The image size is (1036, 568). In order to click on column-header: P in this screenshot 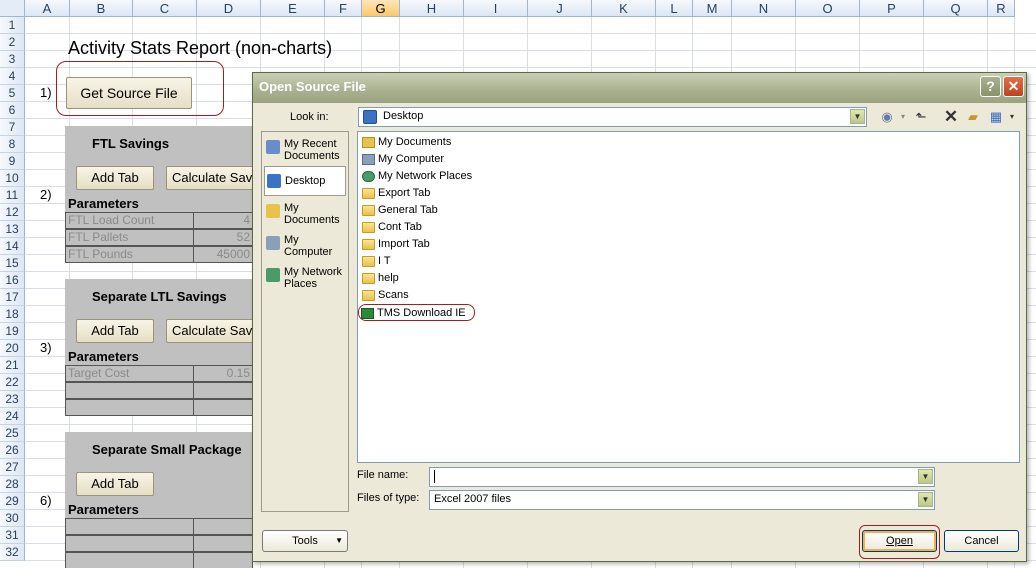, I will do `click(892, 8)`.